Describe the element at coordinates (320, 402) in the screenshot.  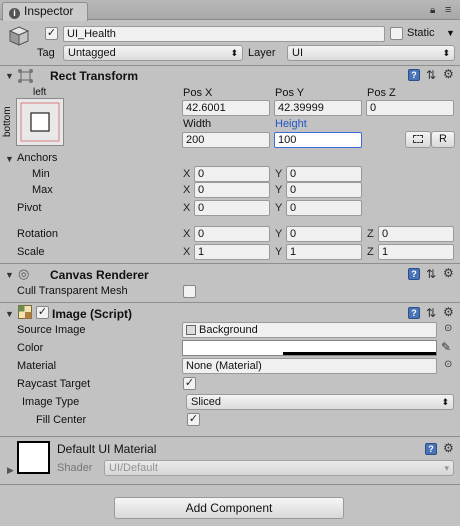
I see `image-type-dropdown: Sliced ⬍` at that location.